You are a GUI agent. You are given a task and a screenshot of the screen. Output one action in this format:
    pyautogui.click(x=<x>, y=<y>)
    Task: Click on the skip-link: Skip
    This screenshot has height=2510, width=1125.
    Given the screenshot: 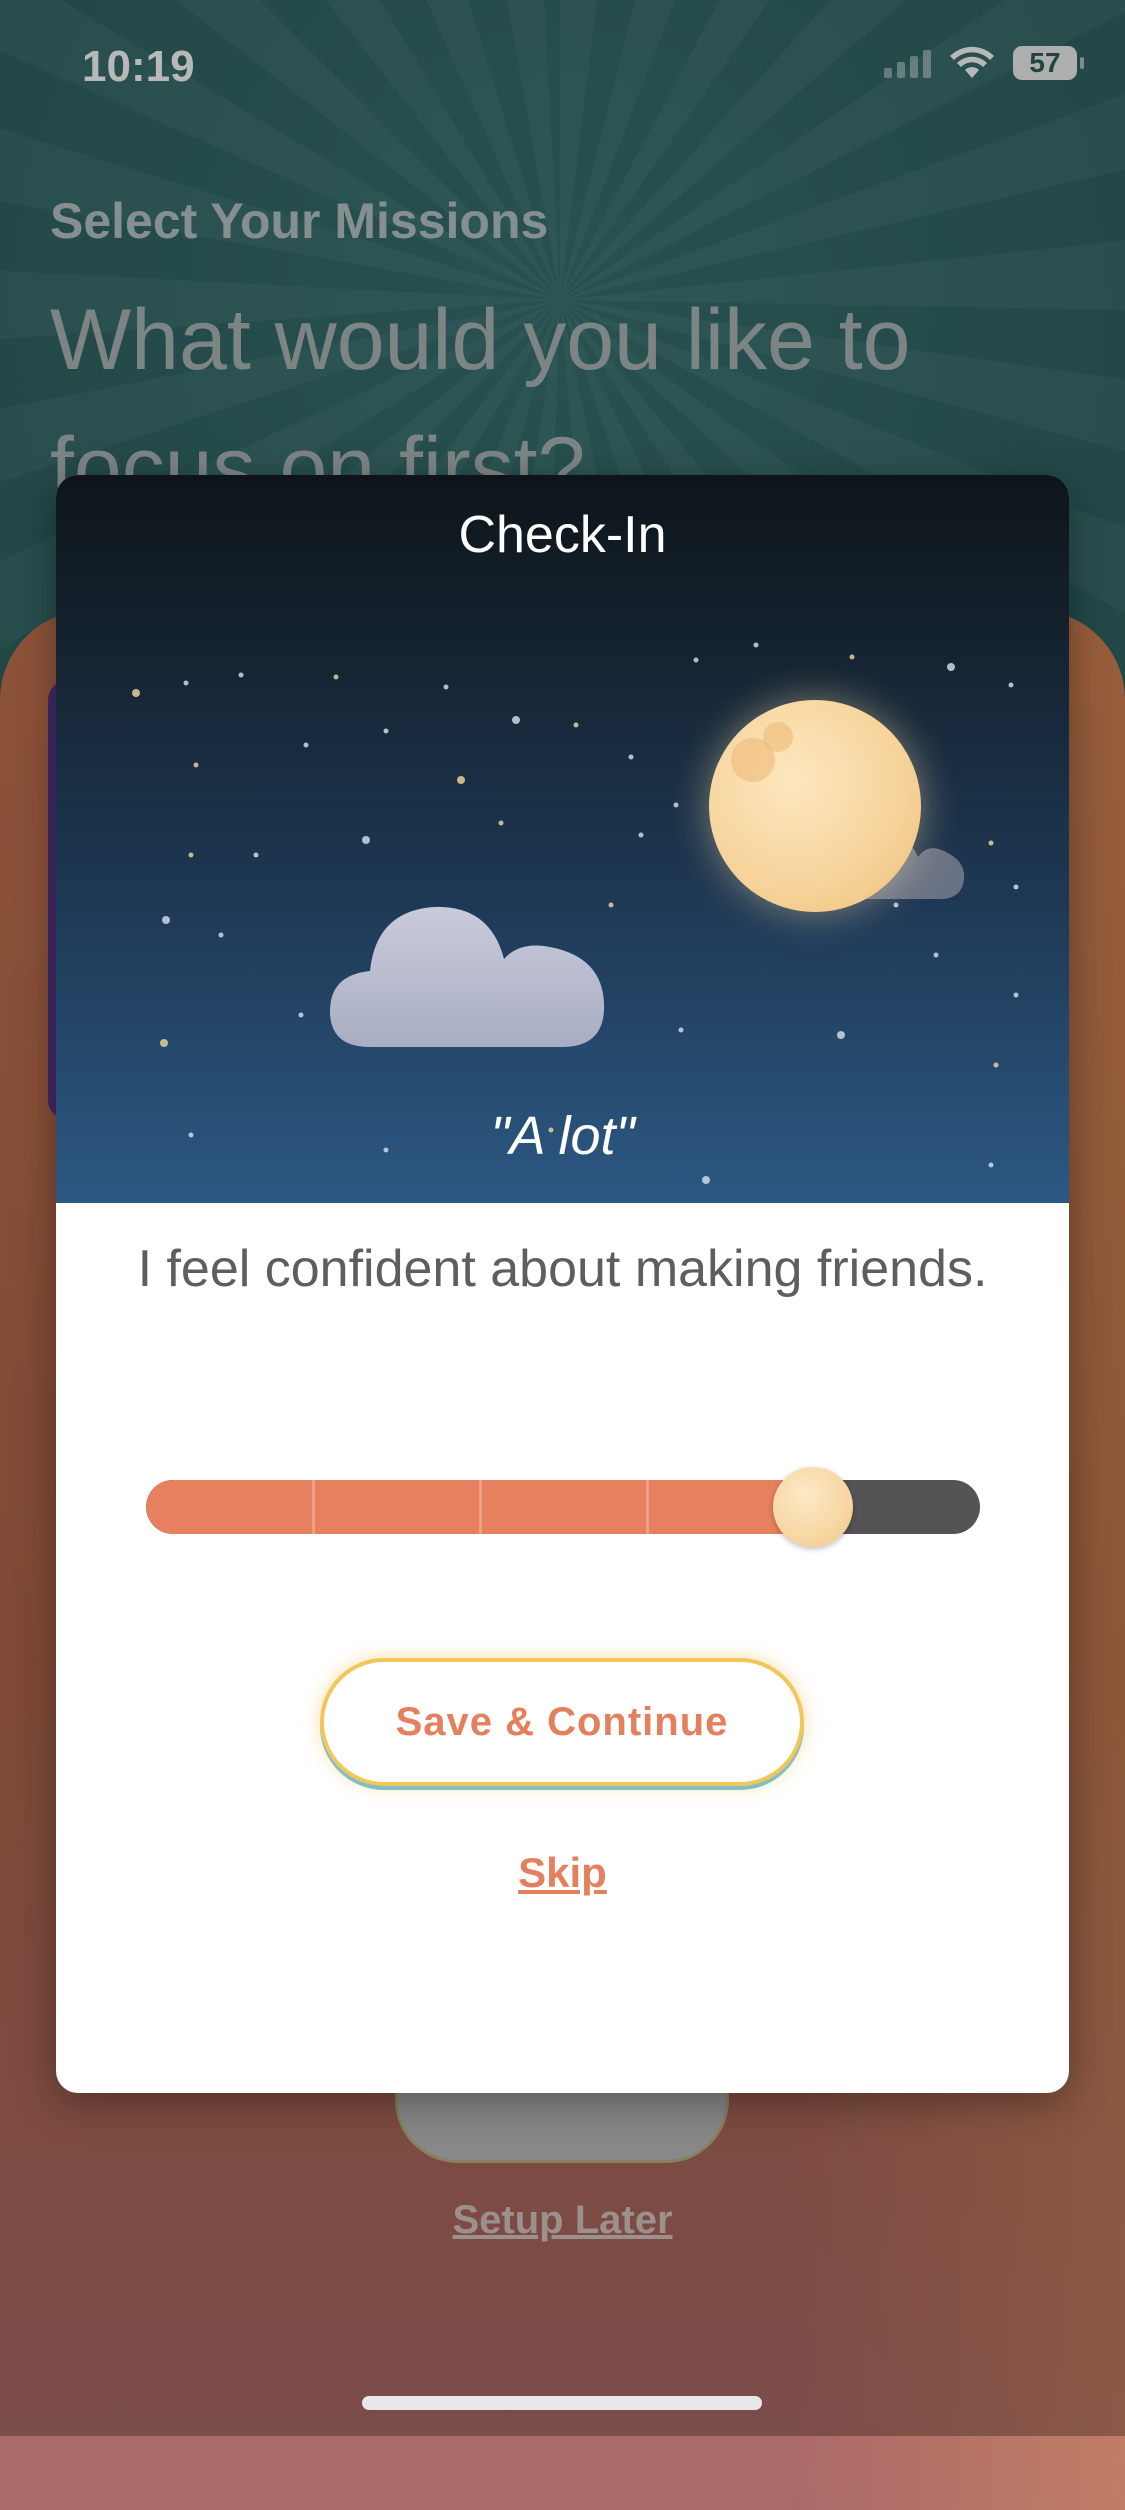 What is the action you would take?
    pyautogui.click(x=562, y=1873)
    